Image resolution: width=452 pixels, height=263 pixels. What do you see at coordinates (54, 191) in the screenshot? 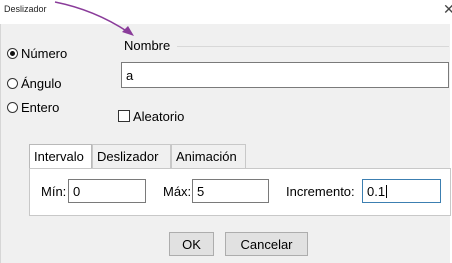
I see `min-label: Mín:` at bounding box center [54, 191].